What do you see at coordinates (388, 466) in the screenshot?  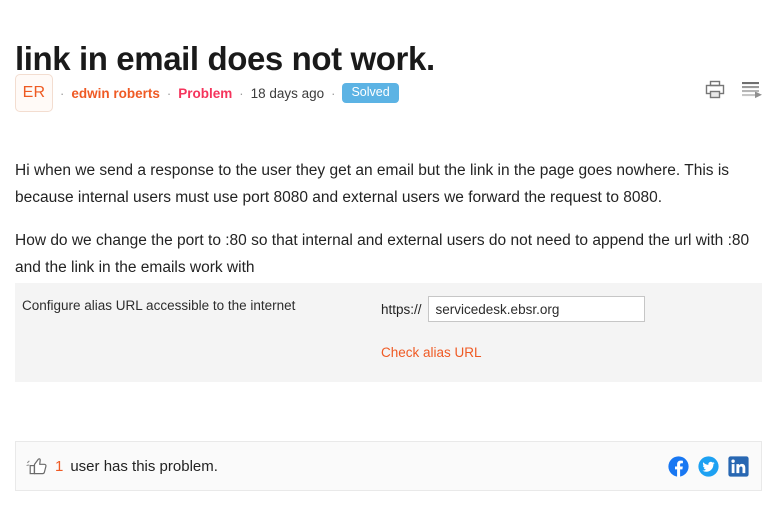 I see `vote-footer-bar: 1 user has this problem.` at bounding box center [388, 466].